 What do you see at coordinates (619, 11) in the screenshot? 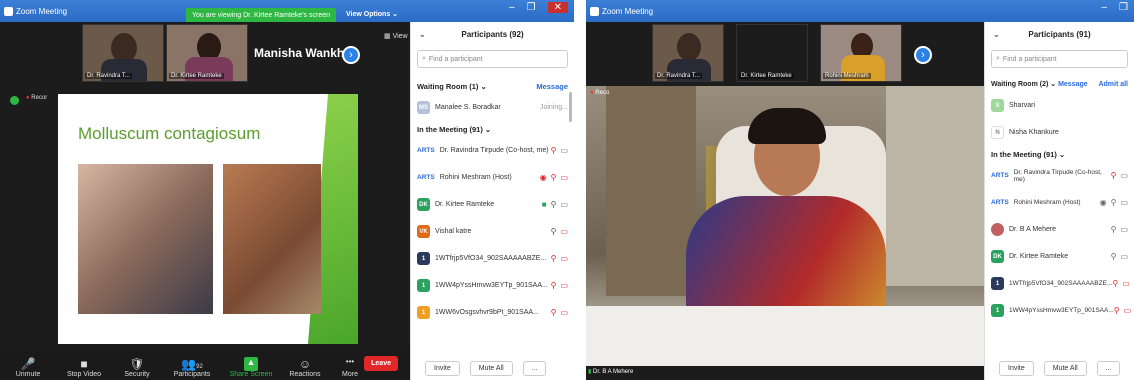
I see `right-app-title: Zoom Meeting` at bounding box center [619, 11].